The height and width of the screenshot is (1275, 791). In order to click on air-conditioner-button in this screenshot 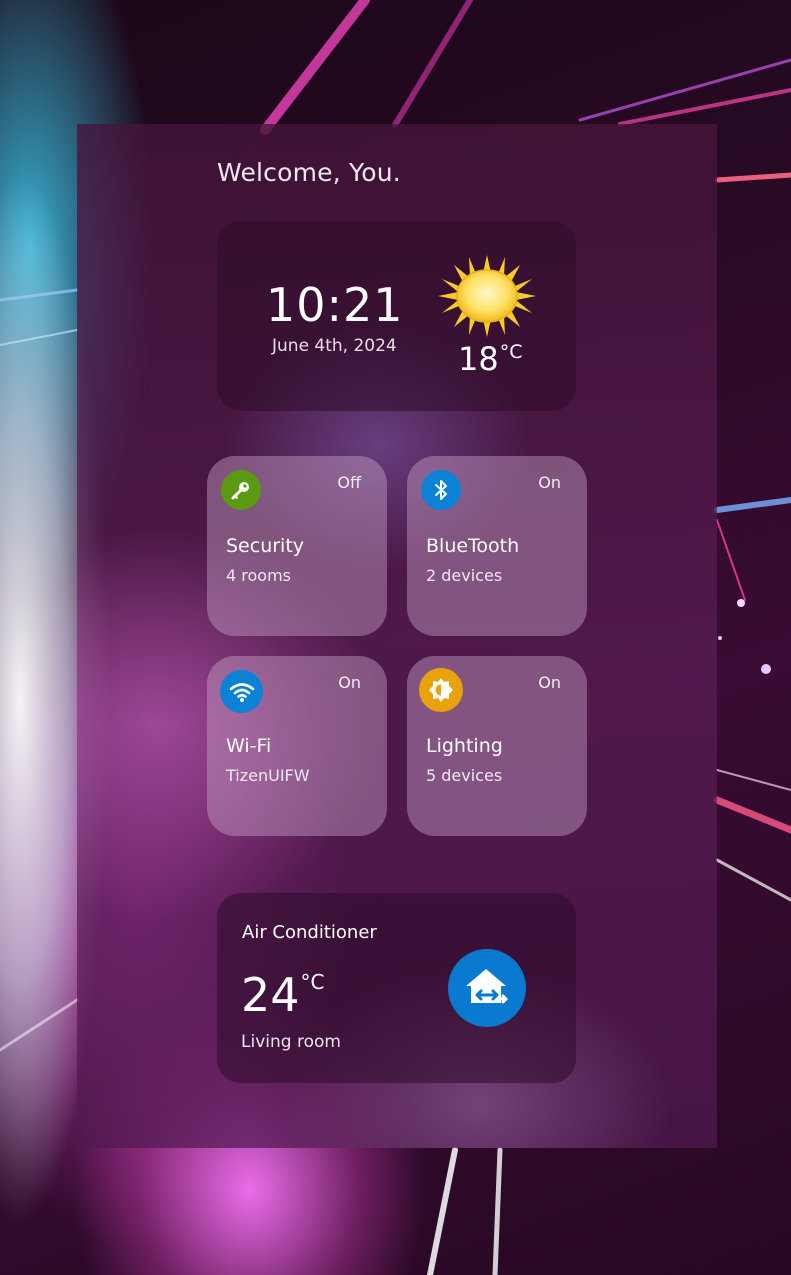, I will do `click(487, 988)`.